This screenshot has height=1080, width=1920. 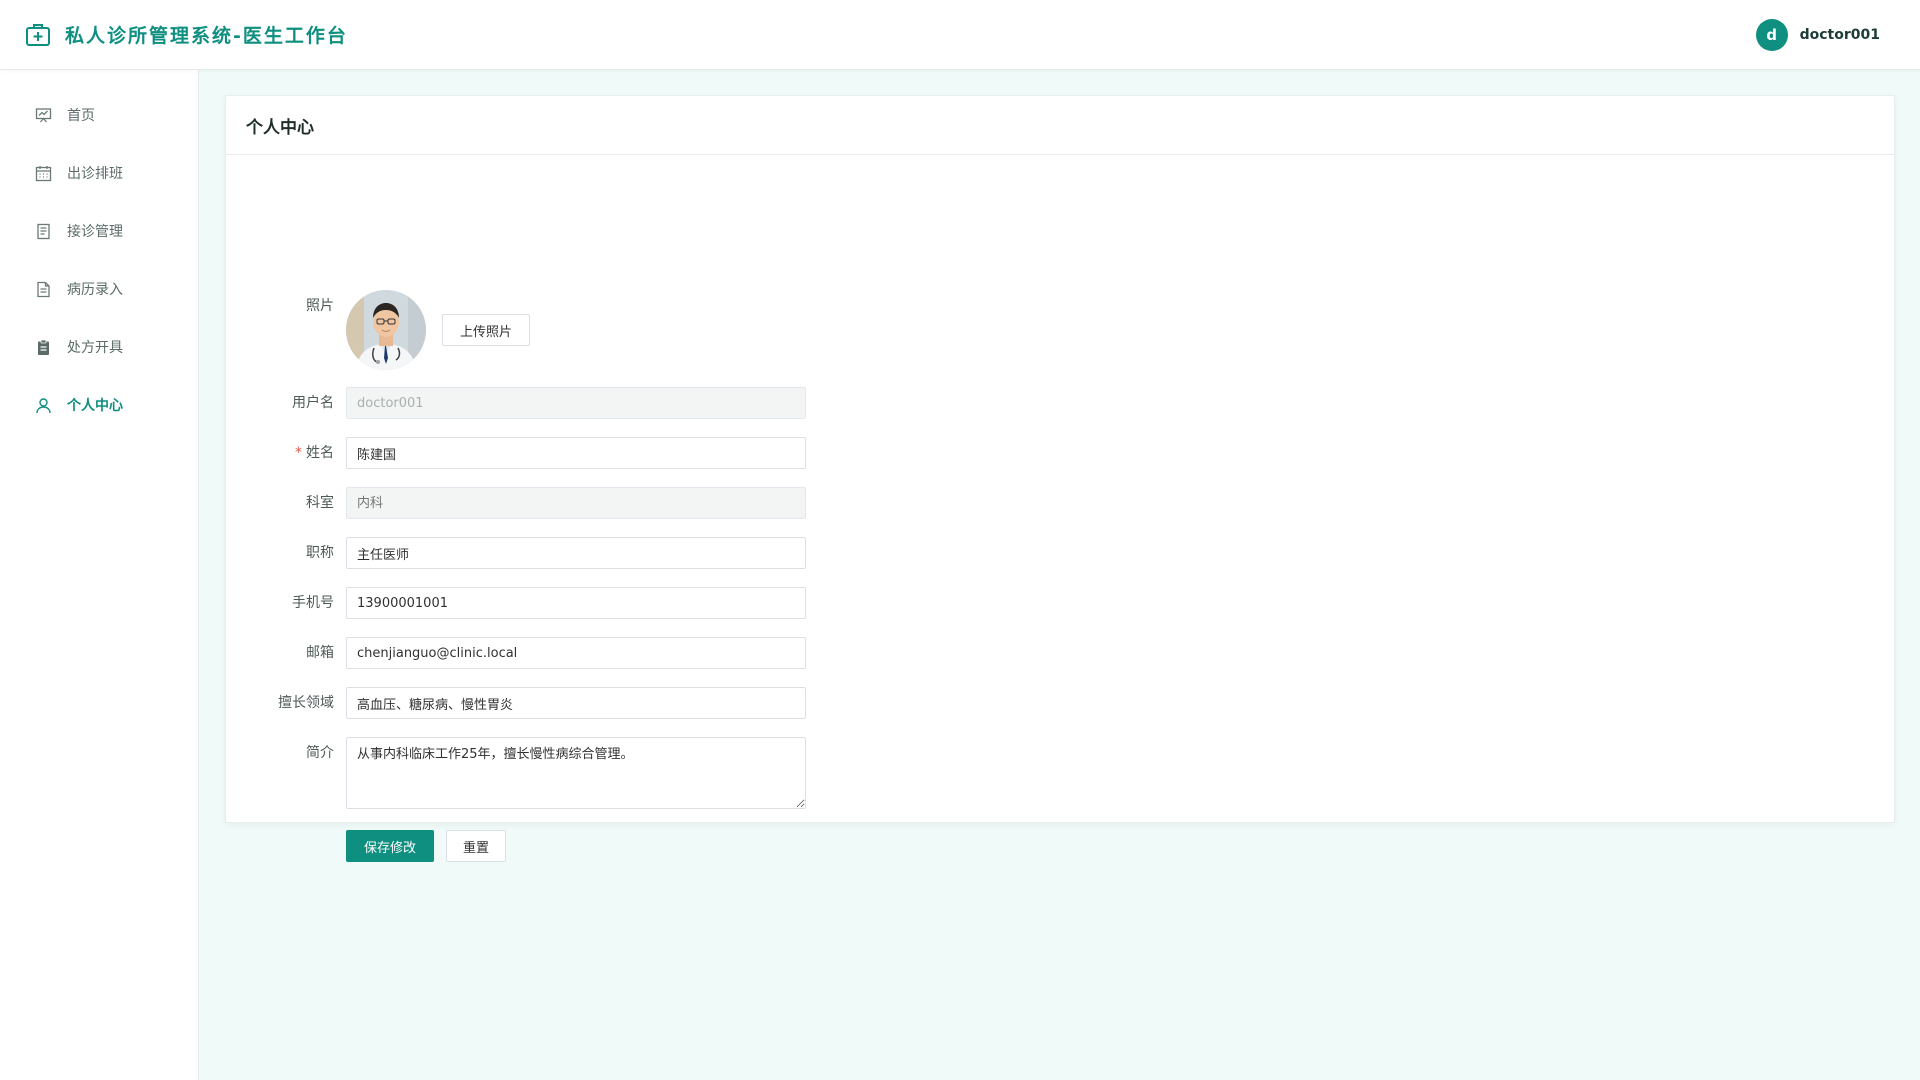 What do you see at coordinates (1840, 35) in the screenshot?
I see `user-name: doctor001` at bounding box center [1840, 35].